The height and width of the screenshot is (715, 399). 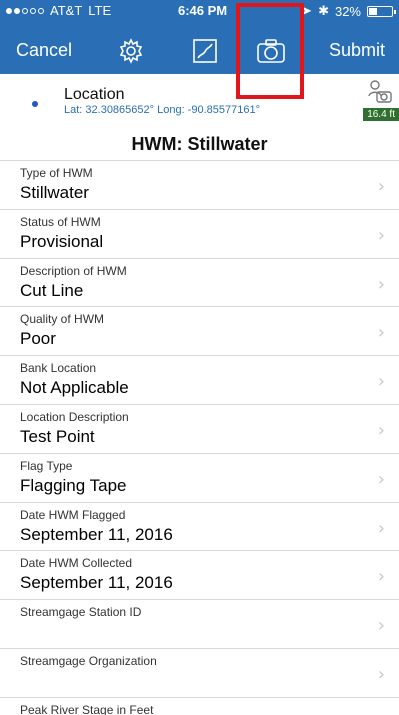 I want to click on field-row-date-collected: Date HWM Collected September 11, 2016 ›, so click(x=199, y=574).